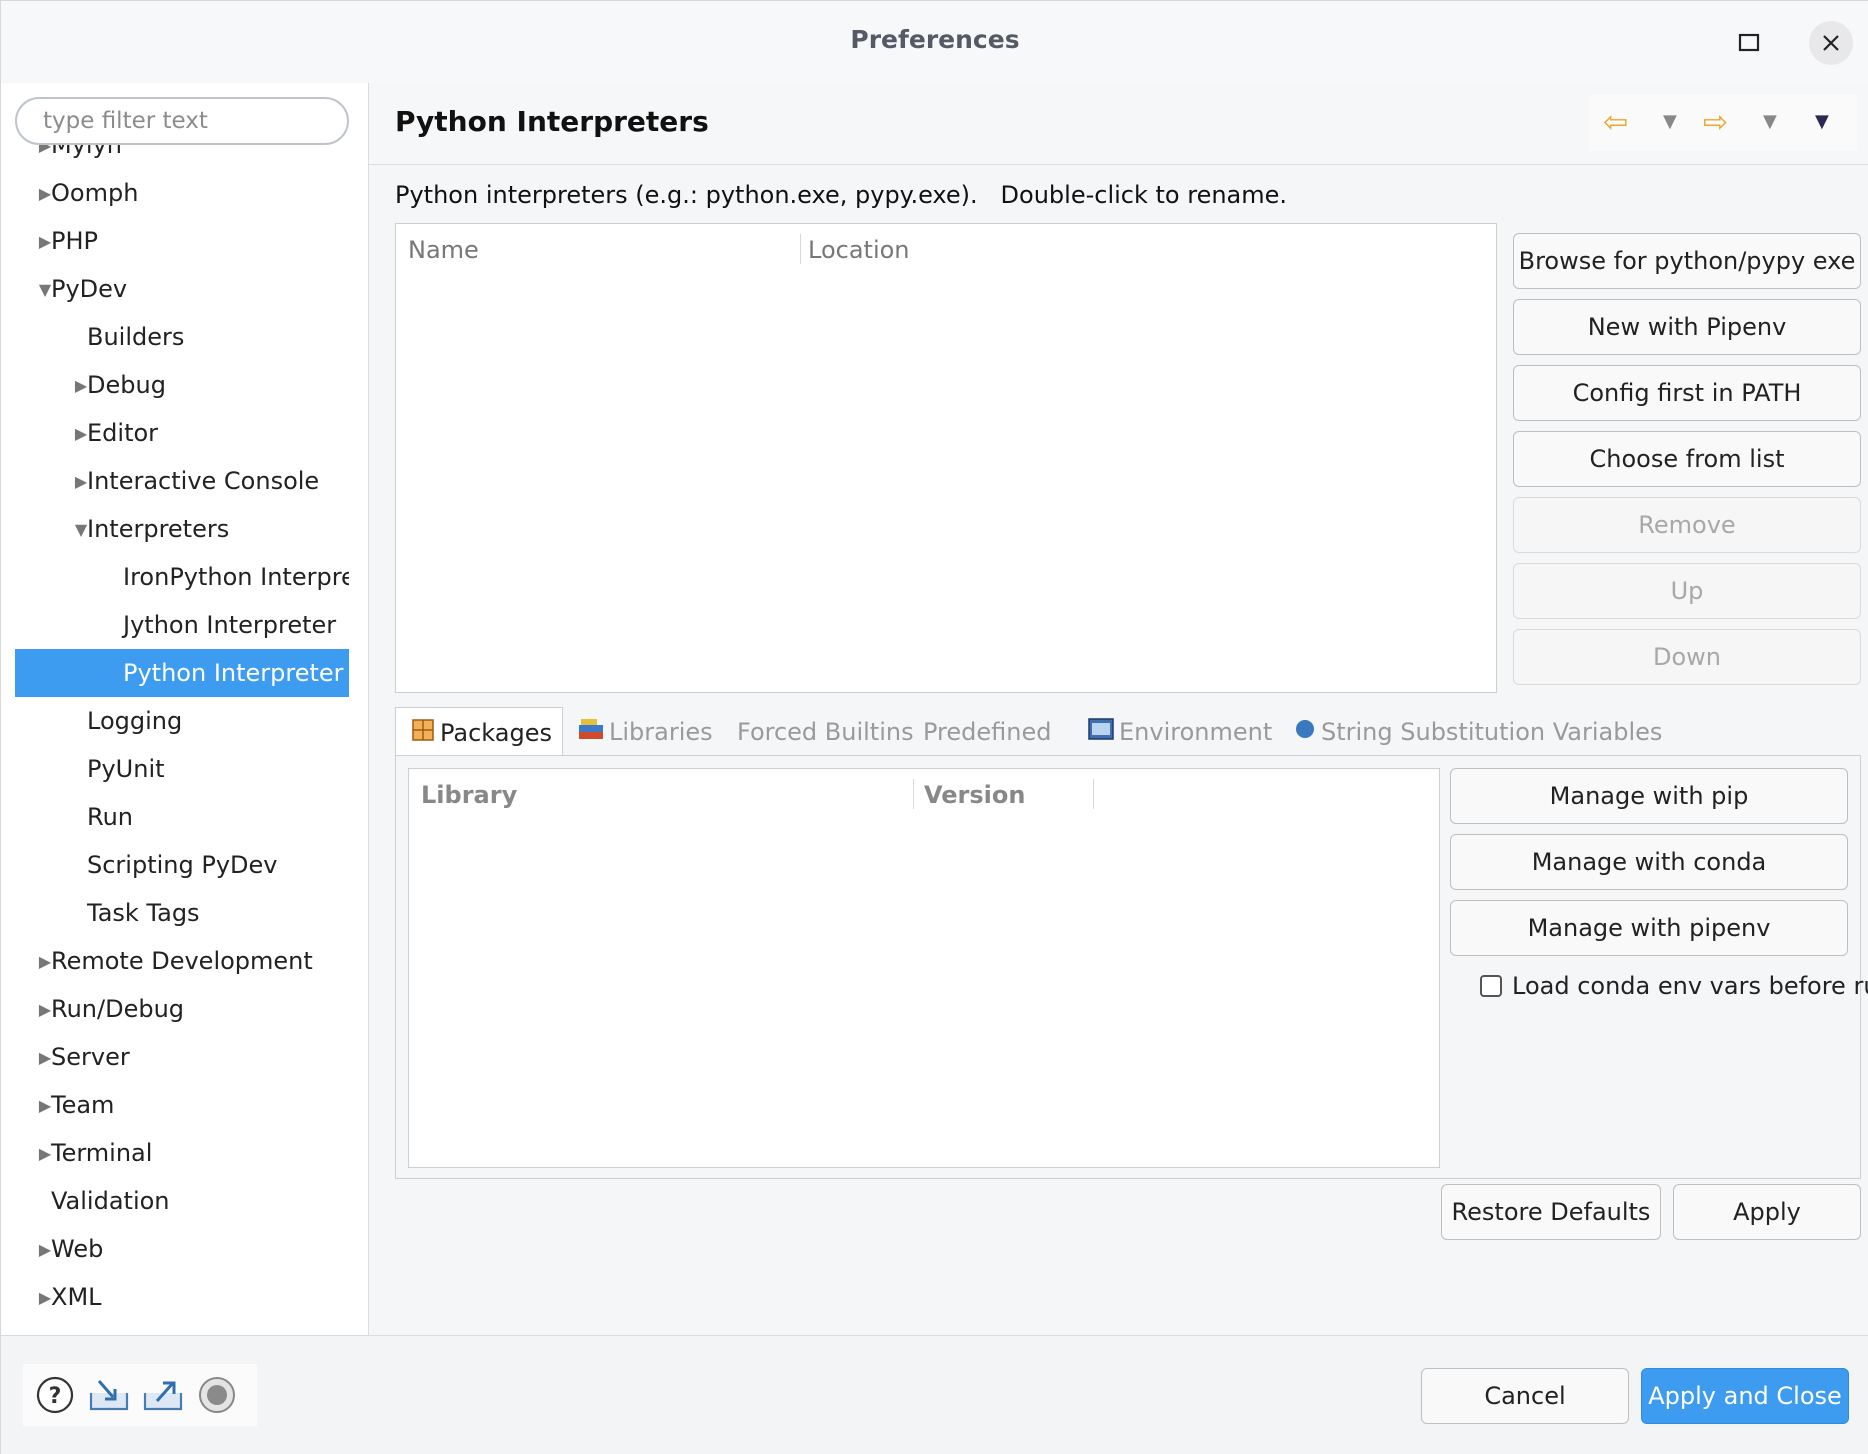 This screenshot has width=1868, height=1454. Describe the element at coordinates (1687, 327) in the screenshot. I see `new-with-pipenv-button: New with Pipenv` at that location.